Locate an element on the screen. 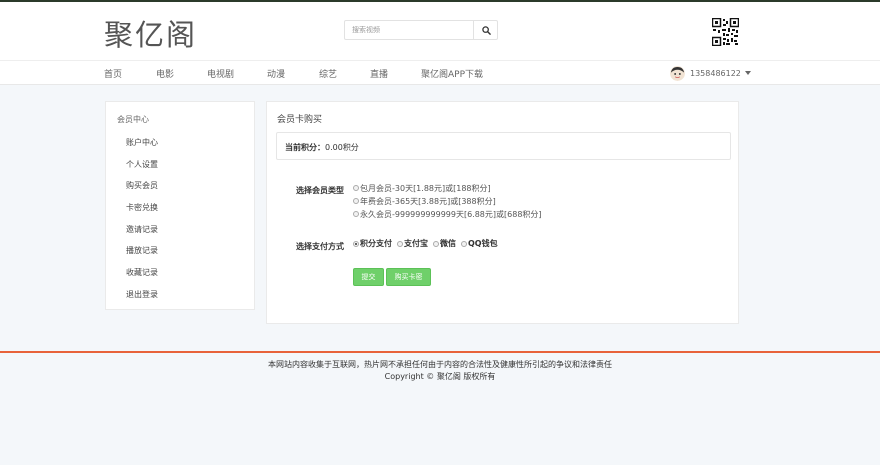 The image size is (880, 465). points-value: 0.00积分 is located at coordinates (342, 147).